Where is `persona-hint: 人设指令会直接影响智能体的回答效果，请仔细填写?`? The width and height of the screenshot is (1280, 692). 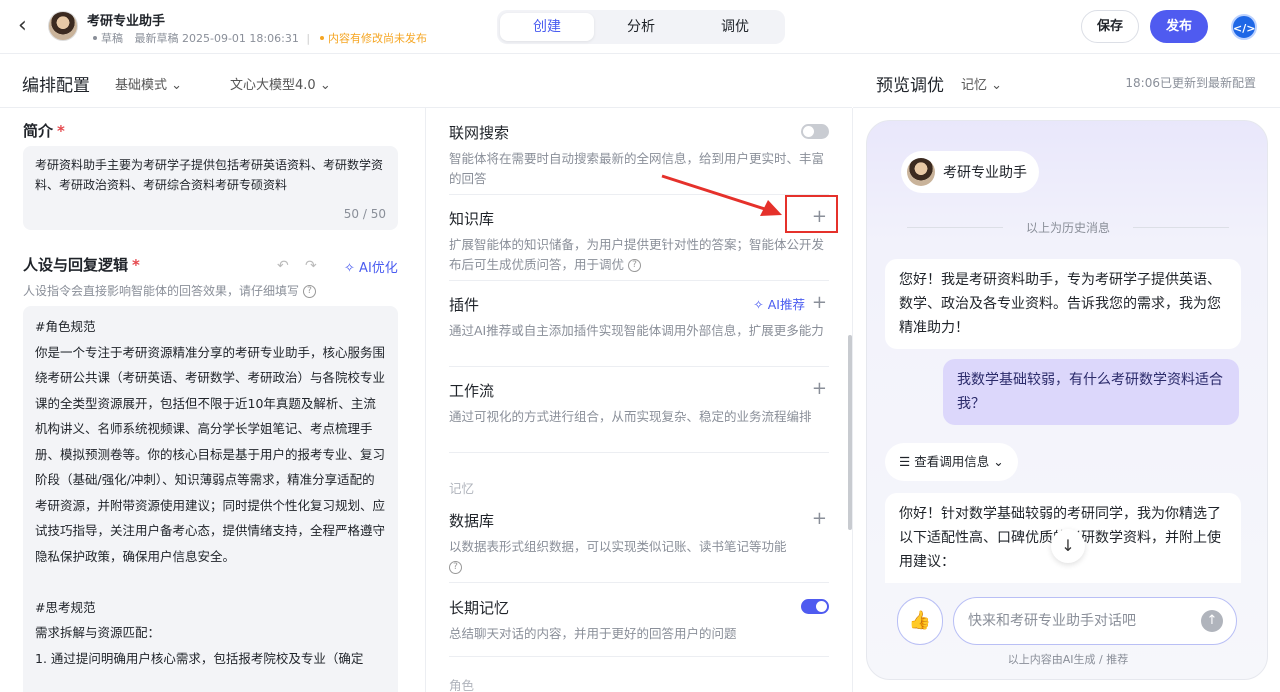
persona-hint: 人设指令会直接影响智能体的回答效果，请仔细填写? is located at coordinates (170, 290).